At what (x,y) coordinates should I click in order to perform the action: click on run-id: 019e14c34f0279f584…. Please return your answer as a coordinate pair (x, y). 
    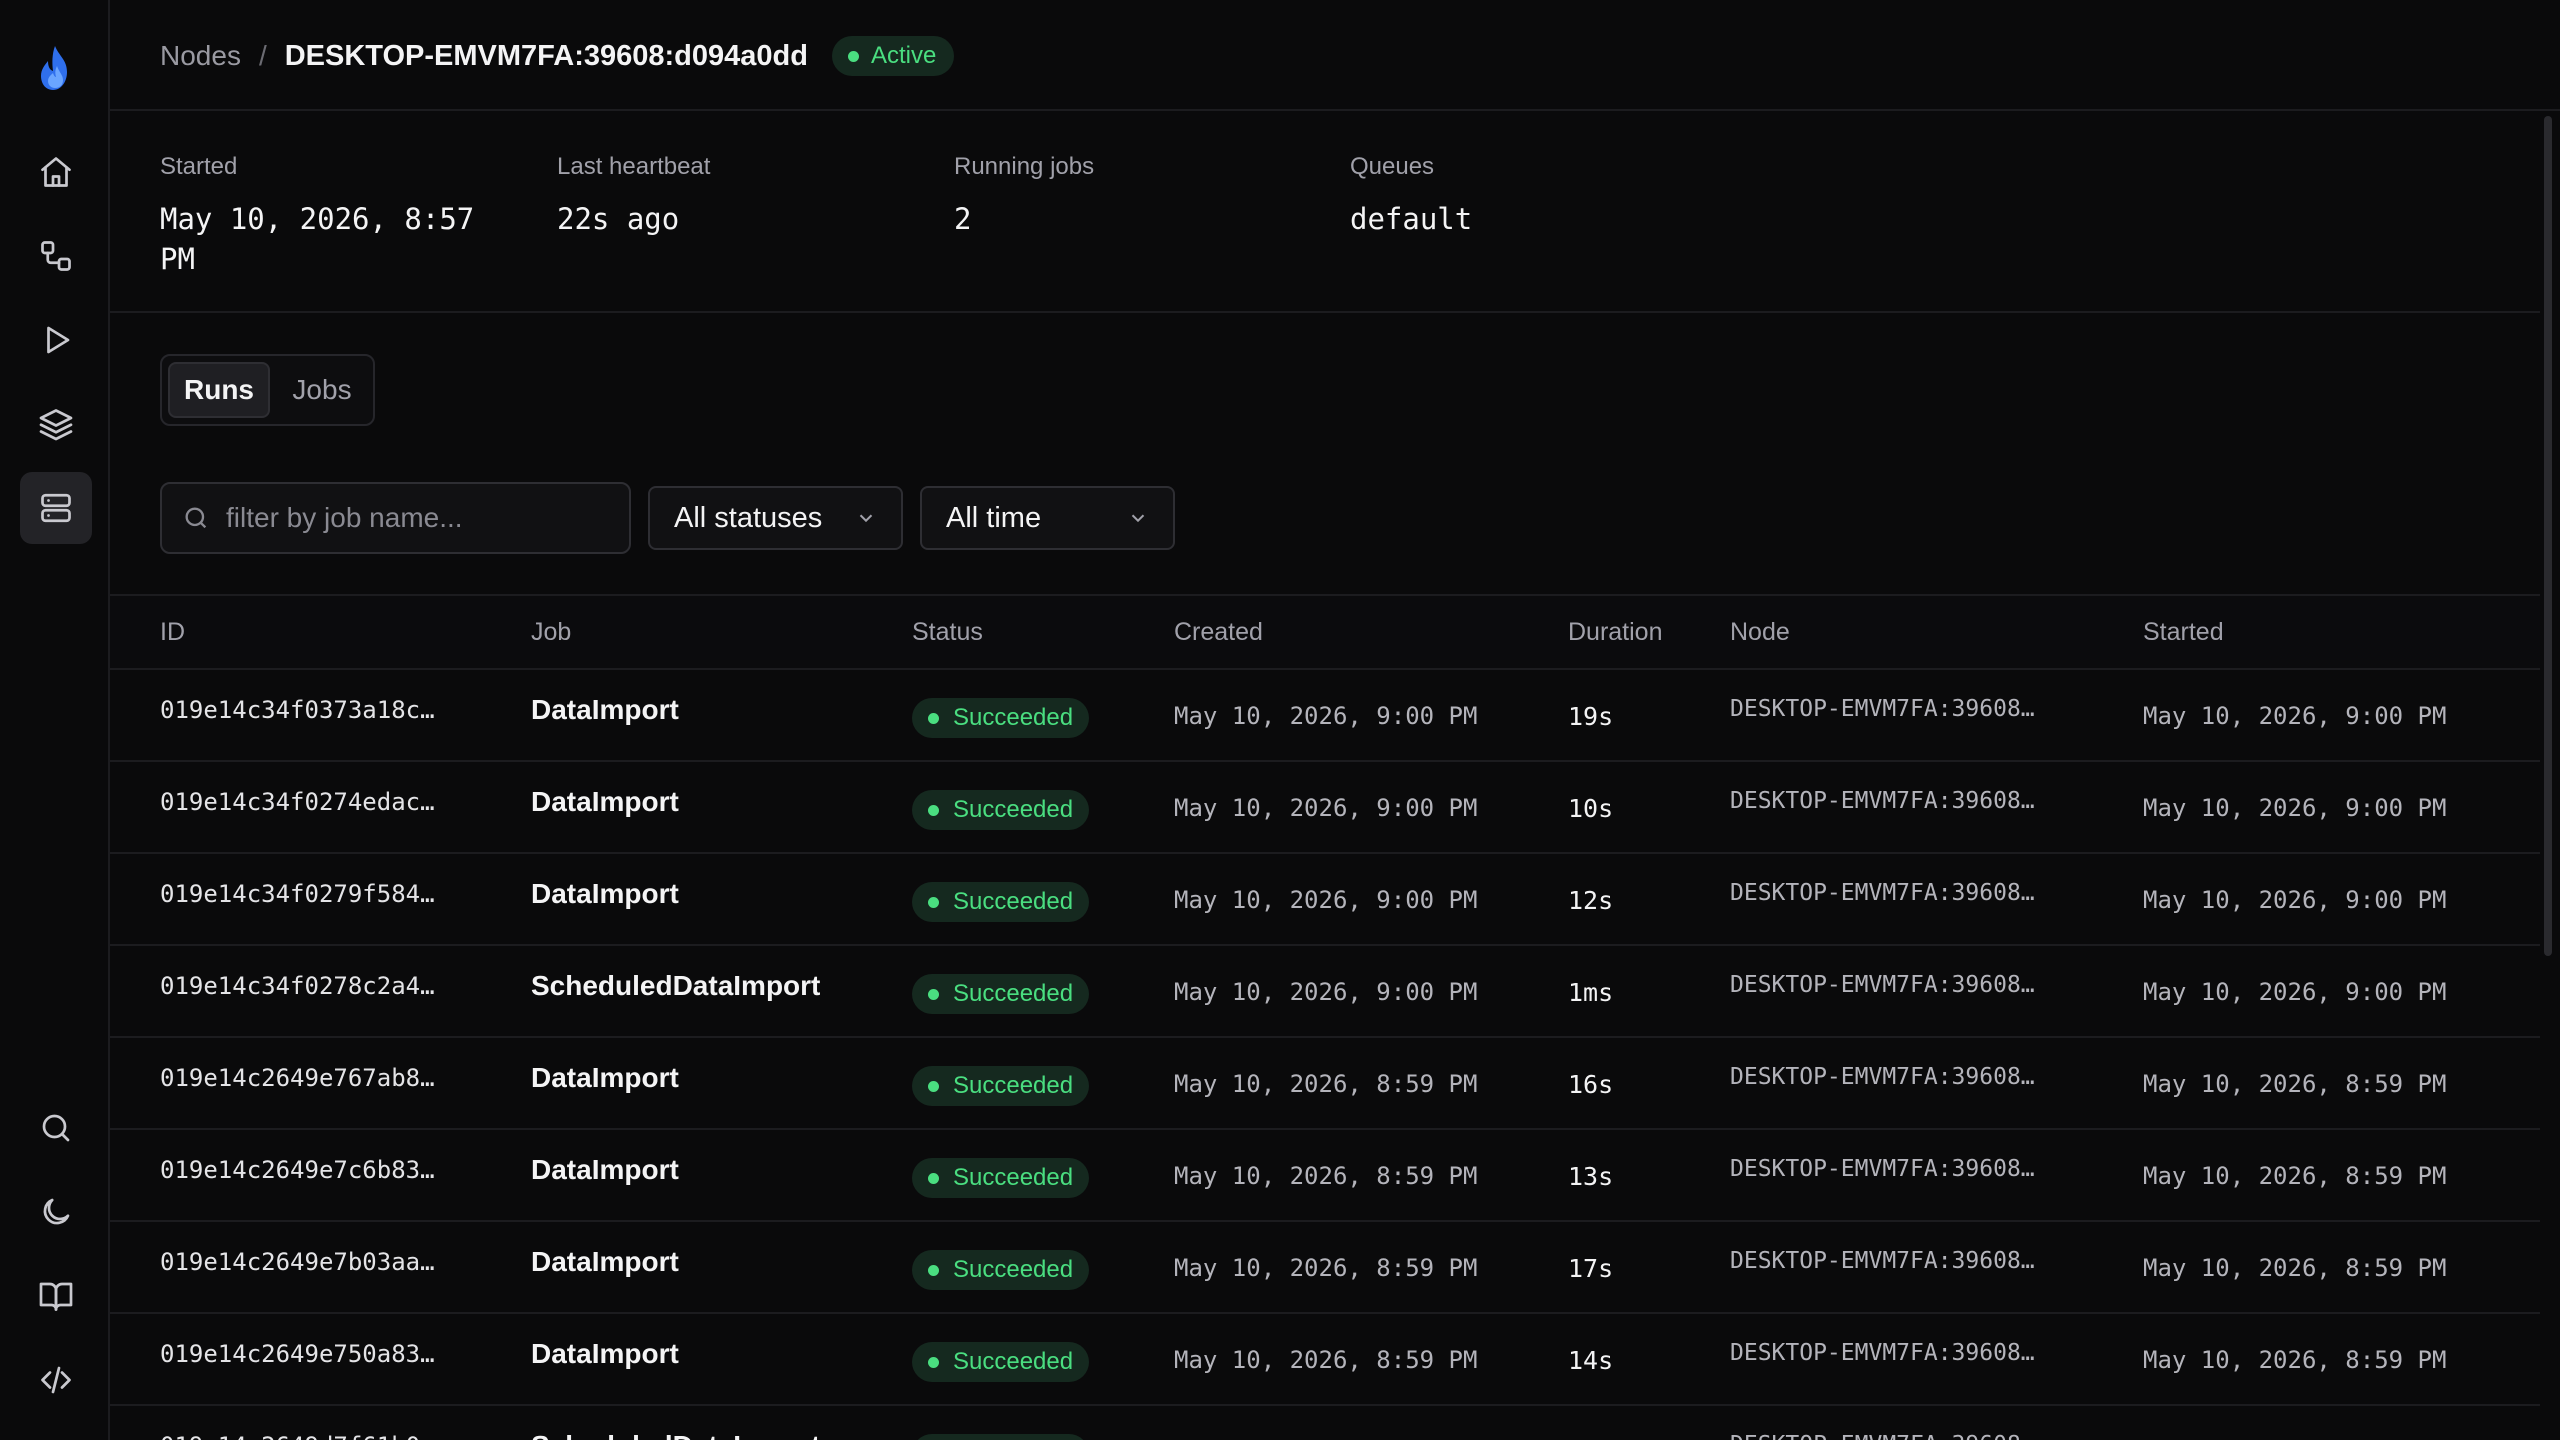
    Looking at the image, I should click on (297, 894).